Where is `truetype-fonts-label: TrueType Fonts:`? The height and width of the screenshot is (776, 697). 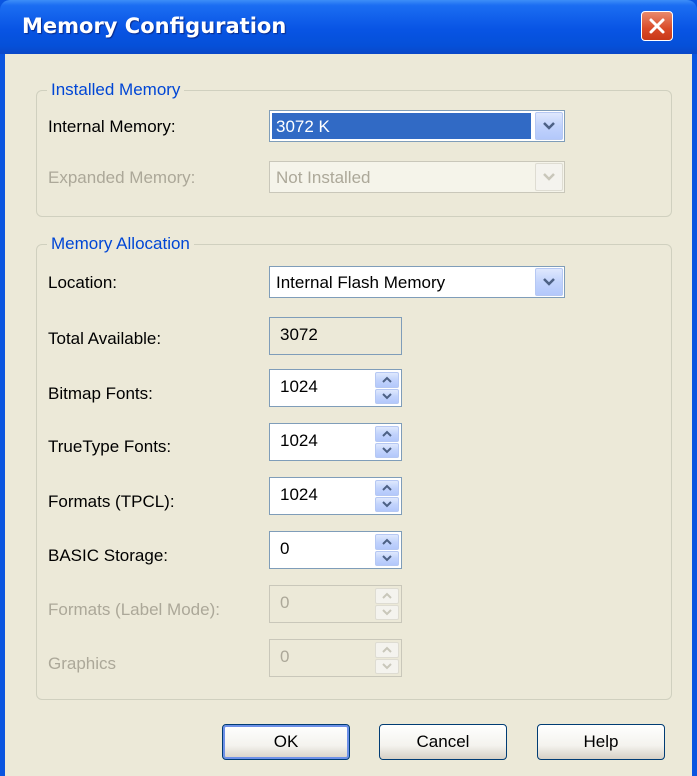
truetype-fonts-label: TrueType Fonts: is located at coordinates (110, 446).